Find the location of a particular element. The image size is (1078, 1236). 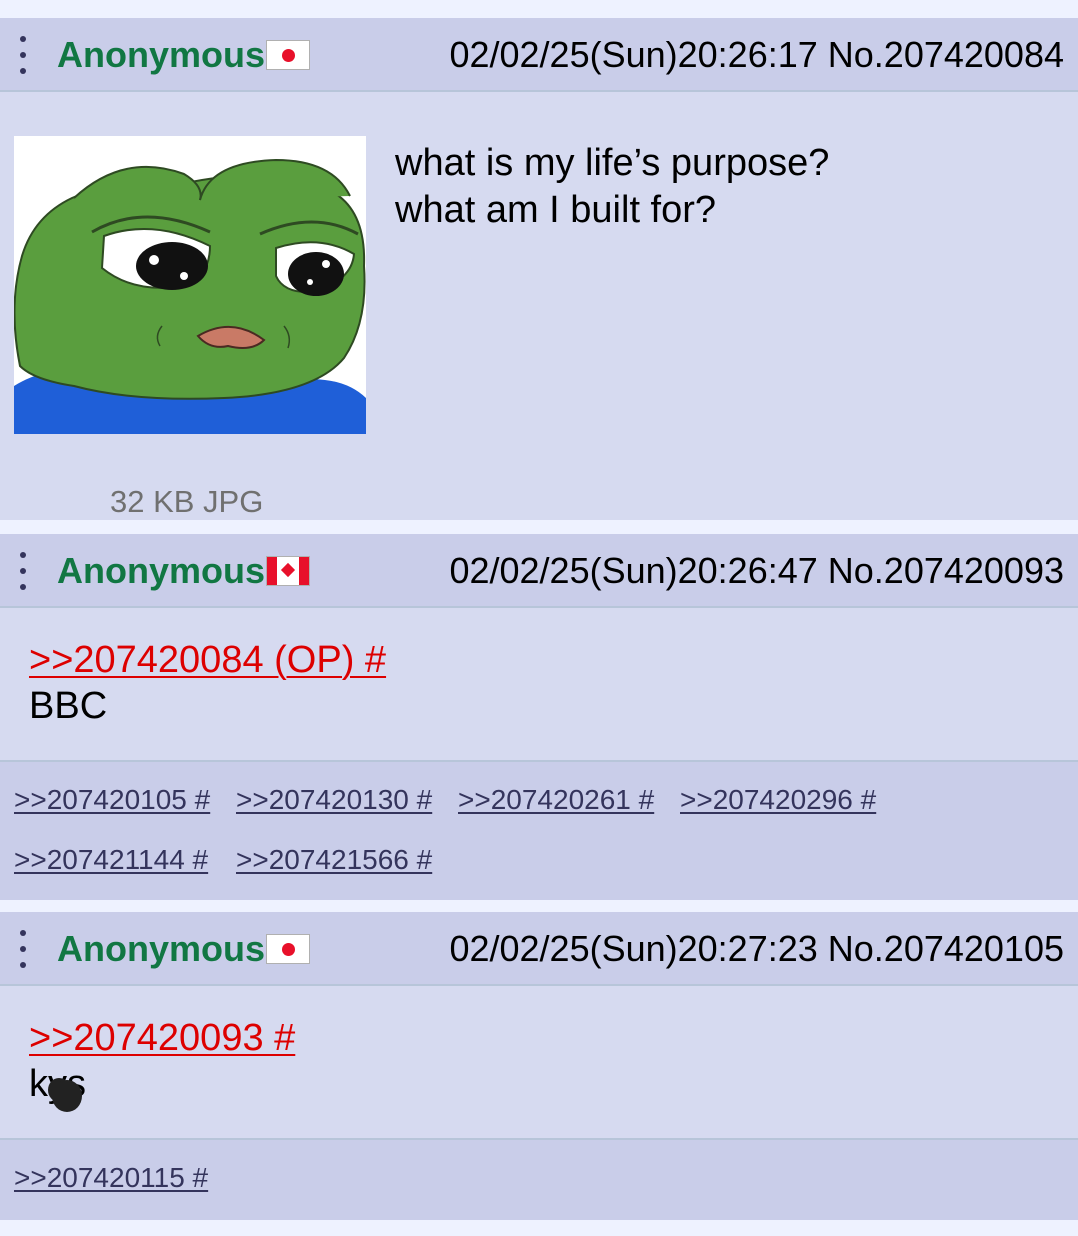

backlink: >>207420261 # is located at coordinates (556, 800).